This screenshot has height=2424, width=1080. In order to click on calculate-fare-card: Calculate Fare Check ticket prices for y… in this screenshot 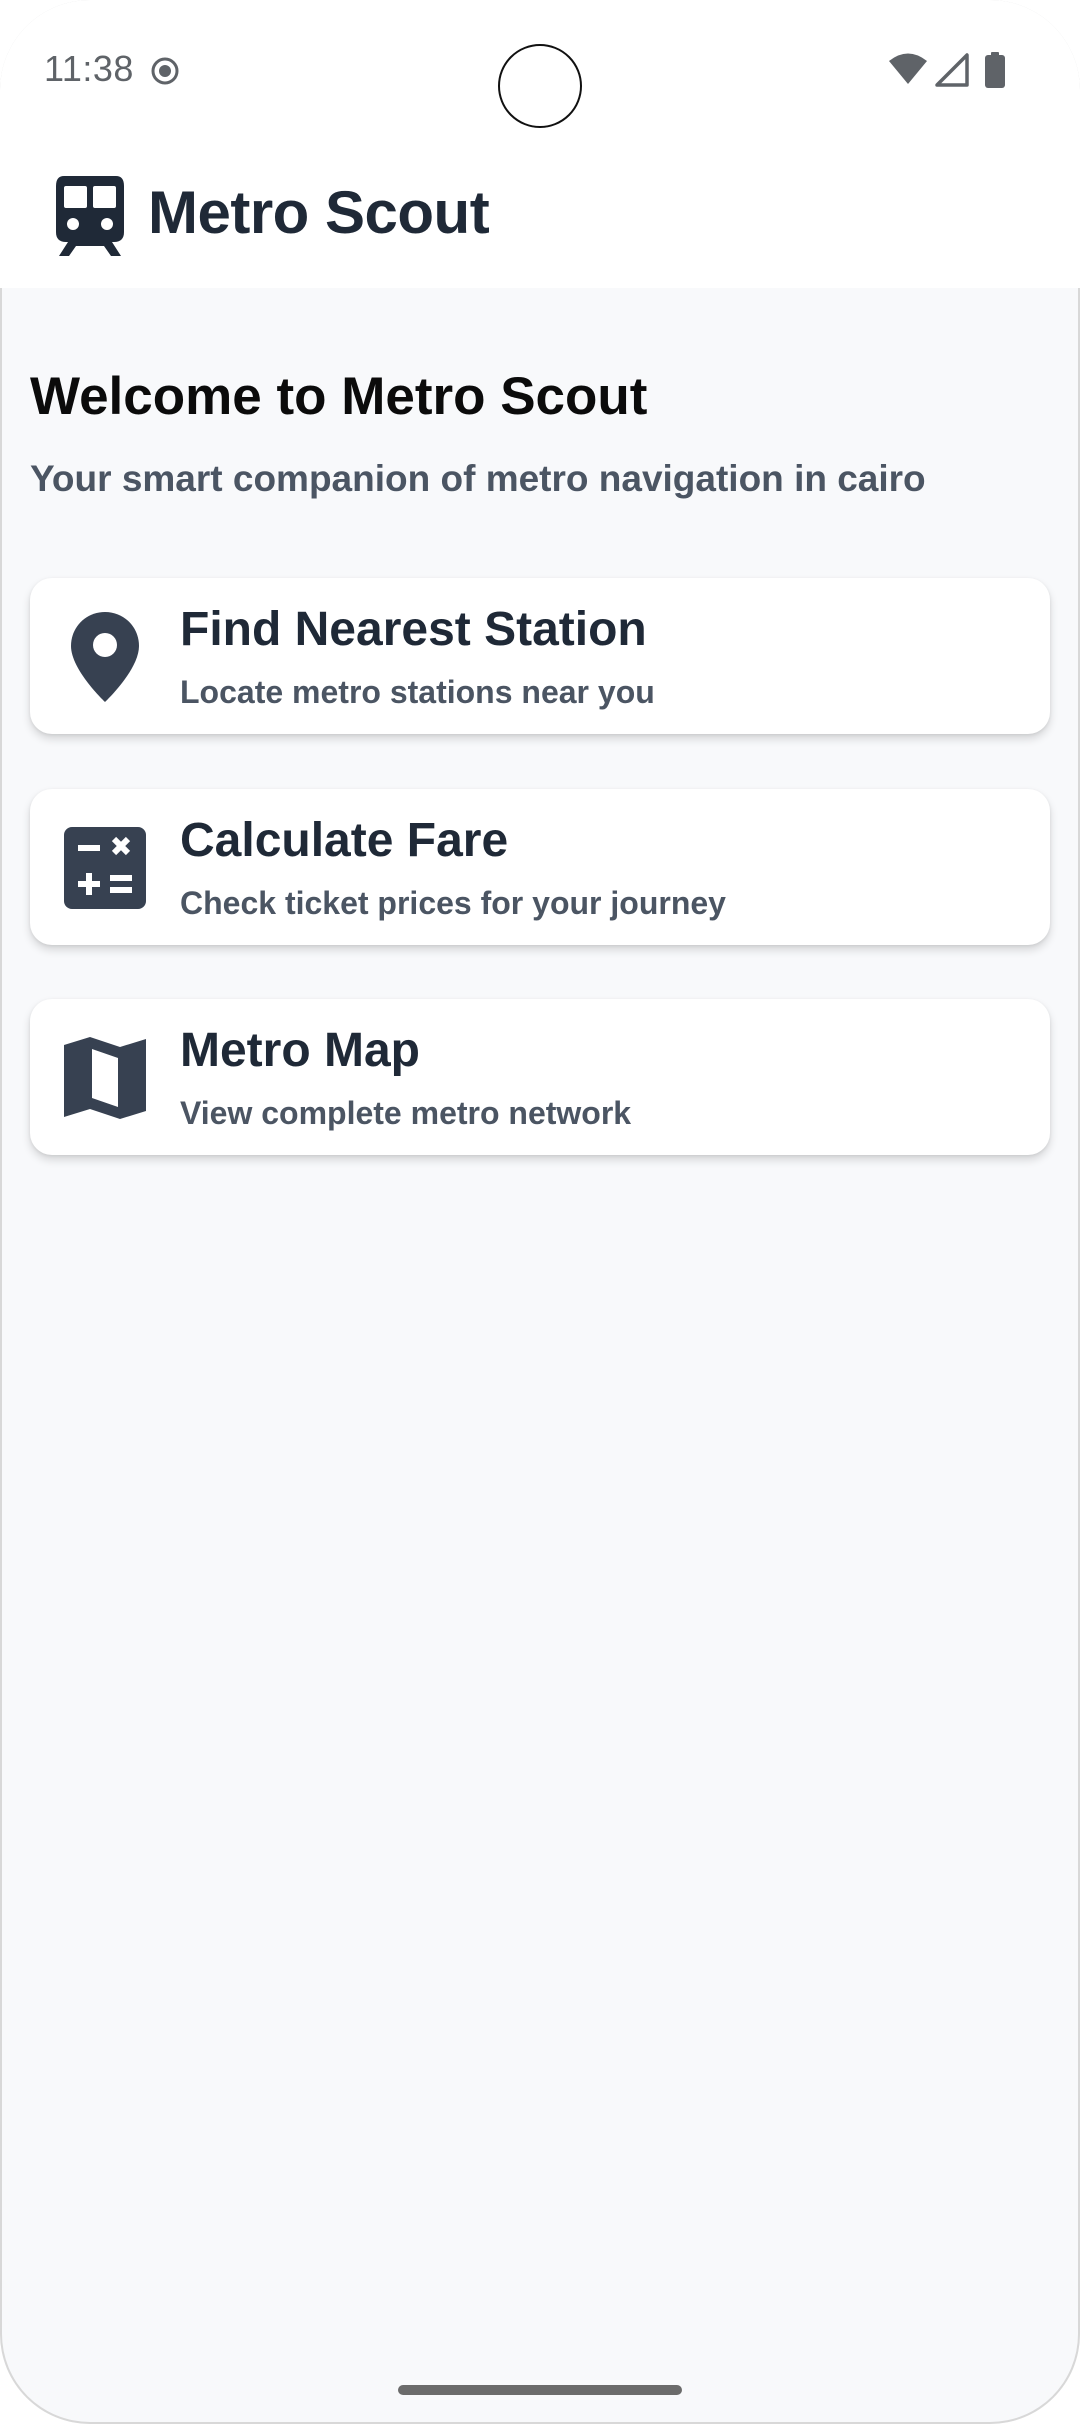, I will do `click(540, 867)`.